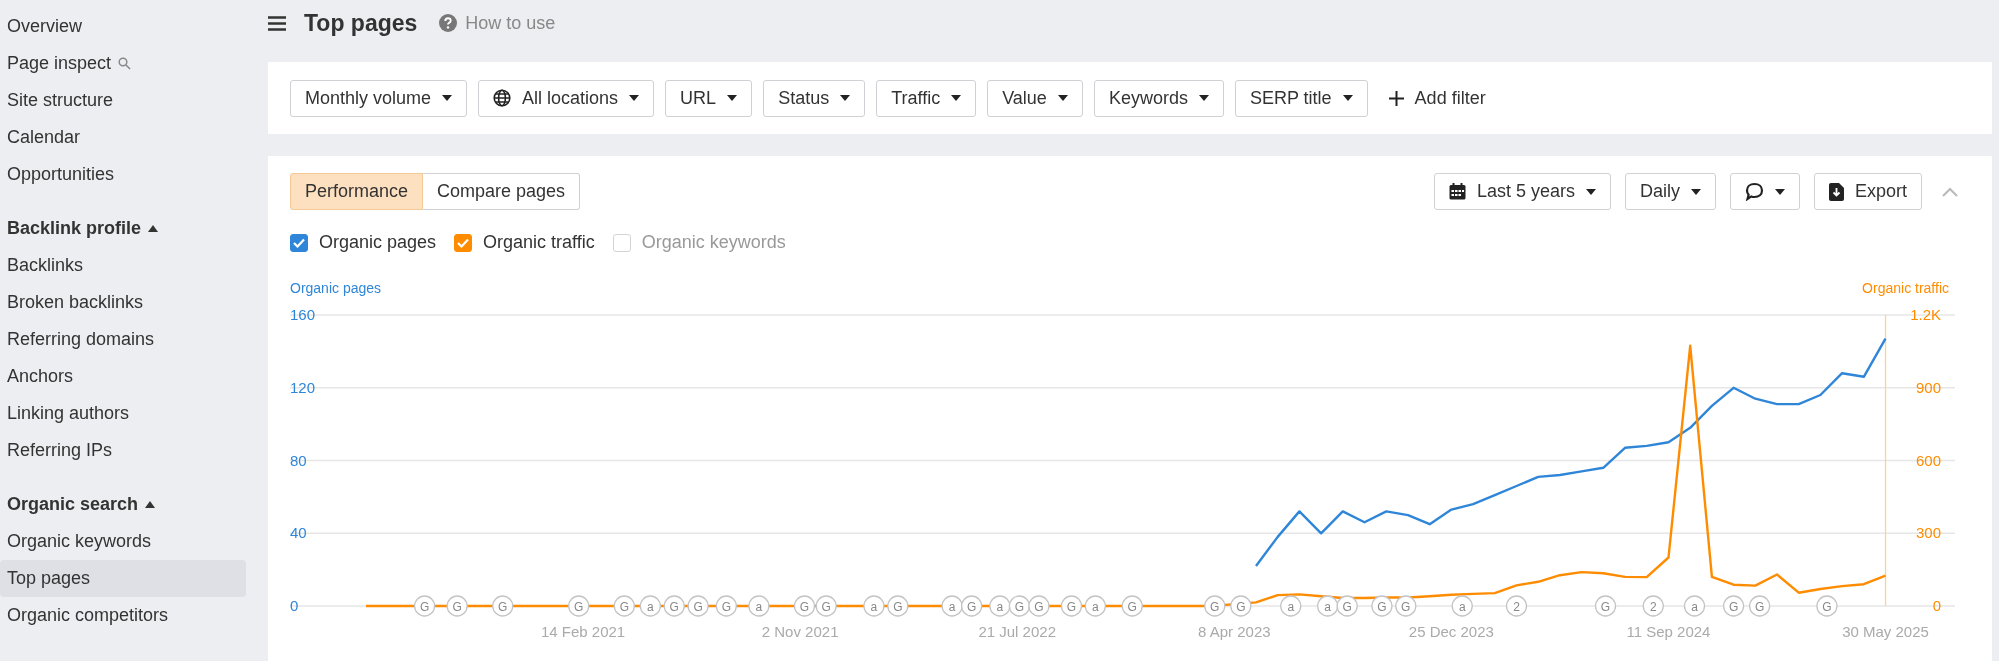 The width and height of the screenshot is (1999, 661). Describe the element at coordinates (1950, 191) in the screenshot. I see `collapse-chevron-icon` at that location.